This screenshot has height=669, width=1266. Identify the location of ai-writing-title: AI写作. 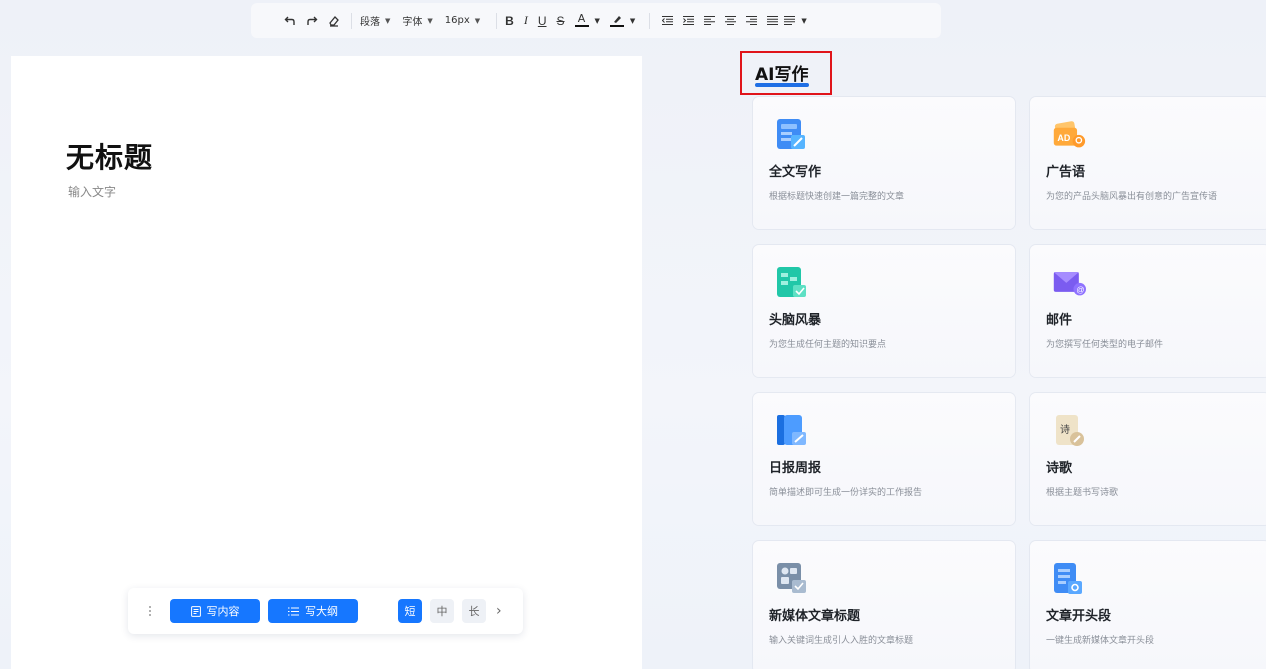
(782, 75).